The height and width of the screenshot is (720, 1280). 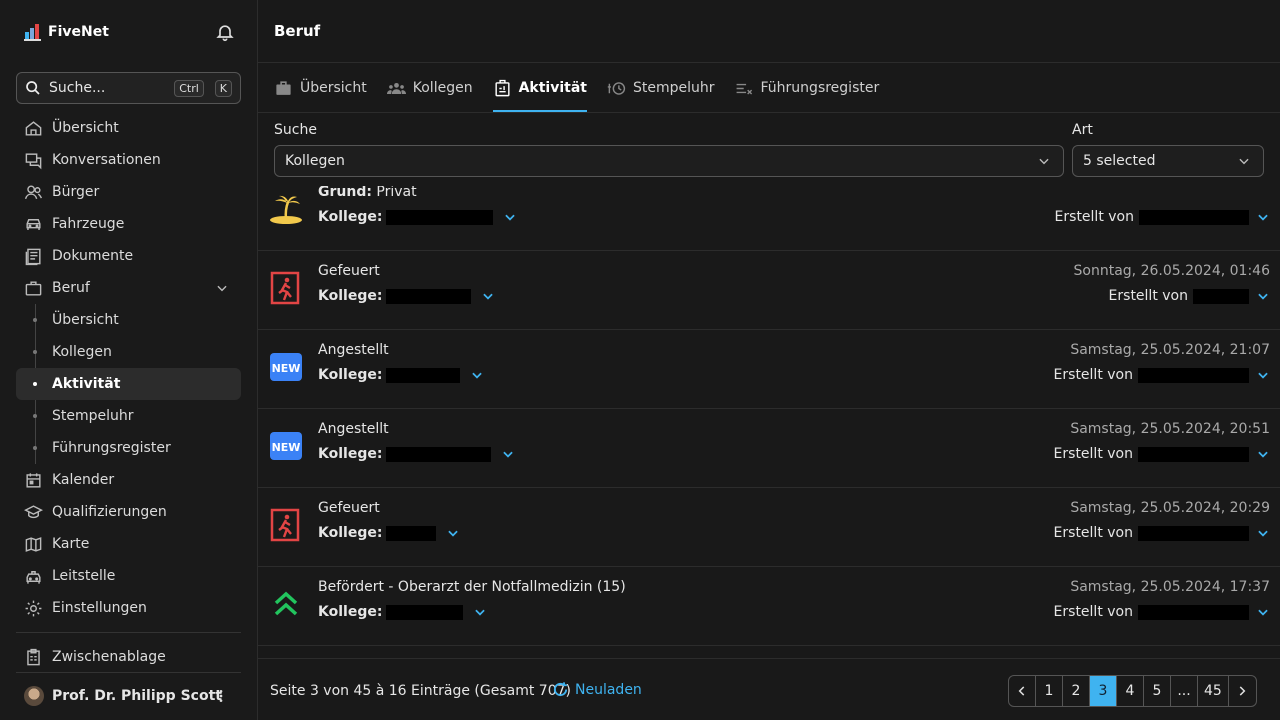 What do you see at coordinates (1093, 533) in the screenshot?
I see `creator-label: Erstellt von` at bounding box center [1093, 533].